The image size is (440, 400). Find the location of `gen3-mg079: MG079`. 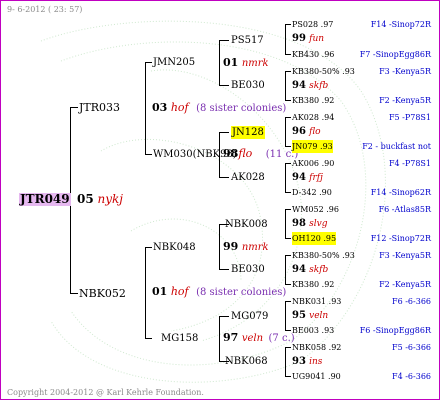

gen3-mg079: MG079 is located at coordinates (249, 316).